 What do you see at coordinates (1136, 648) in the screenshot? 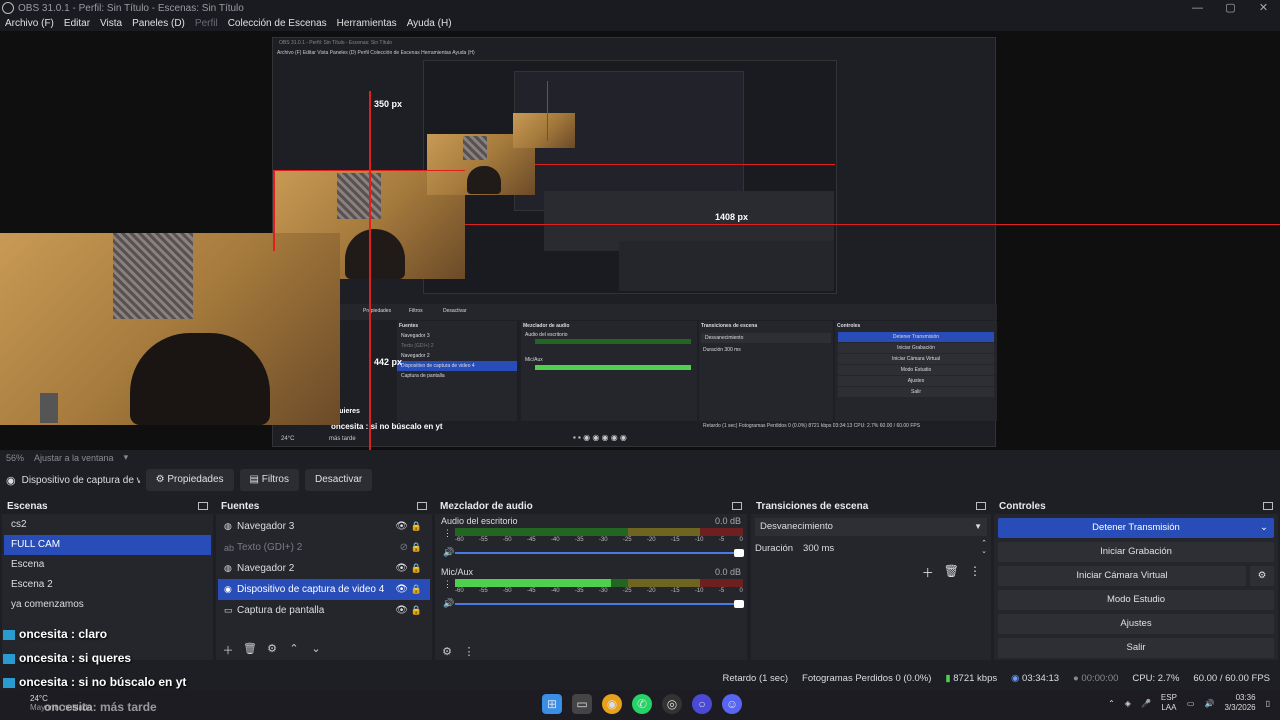
I see `exit-button: Salir` at bounding box center [1136, 648].